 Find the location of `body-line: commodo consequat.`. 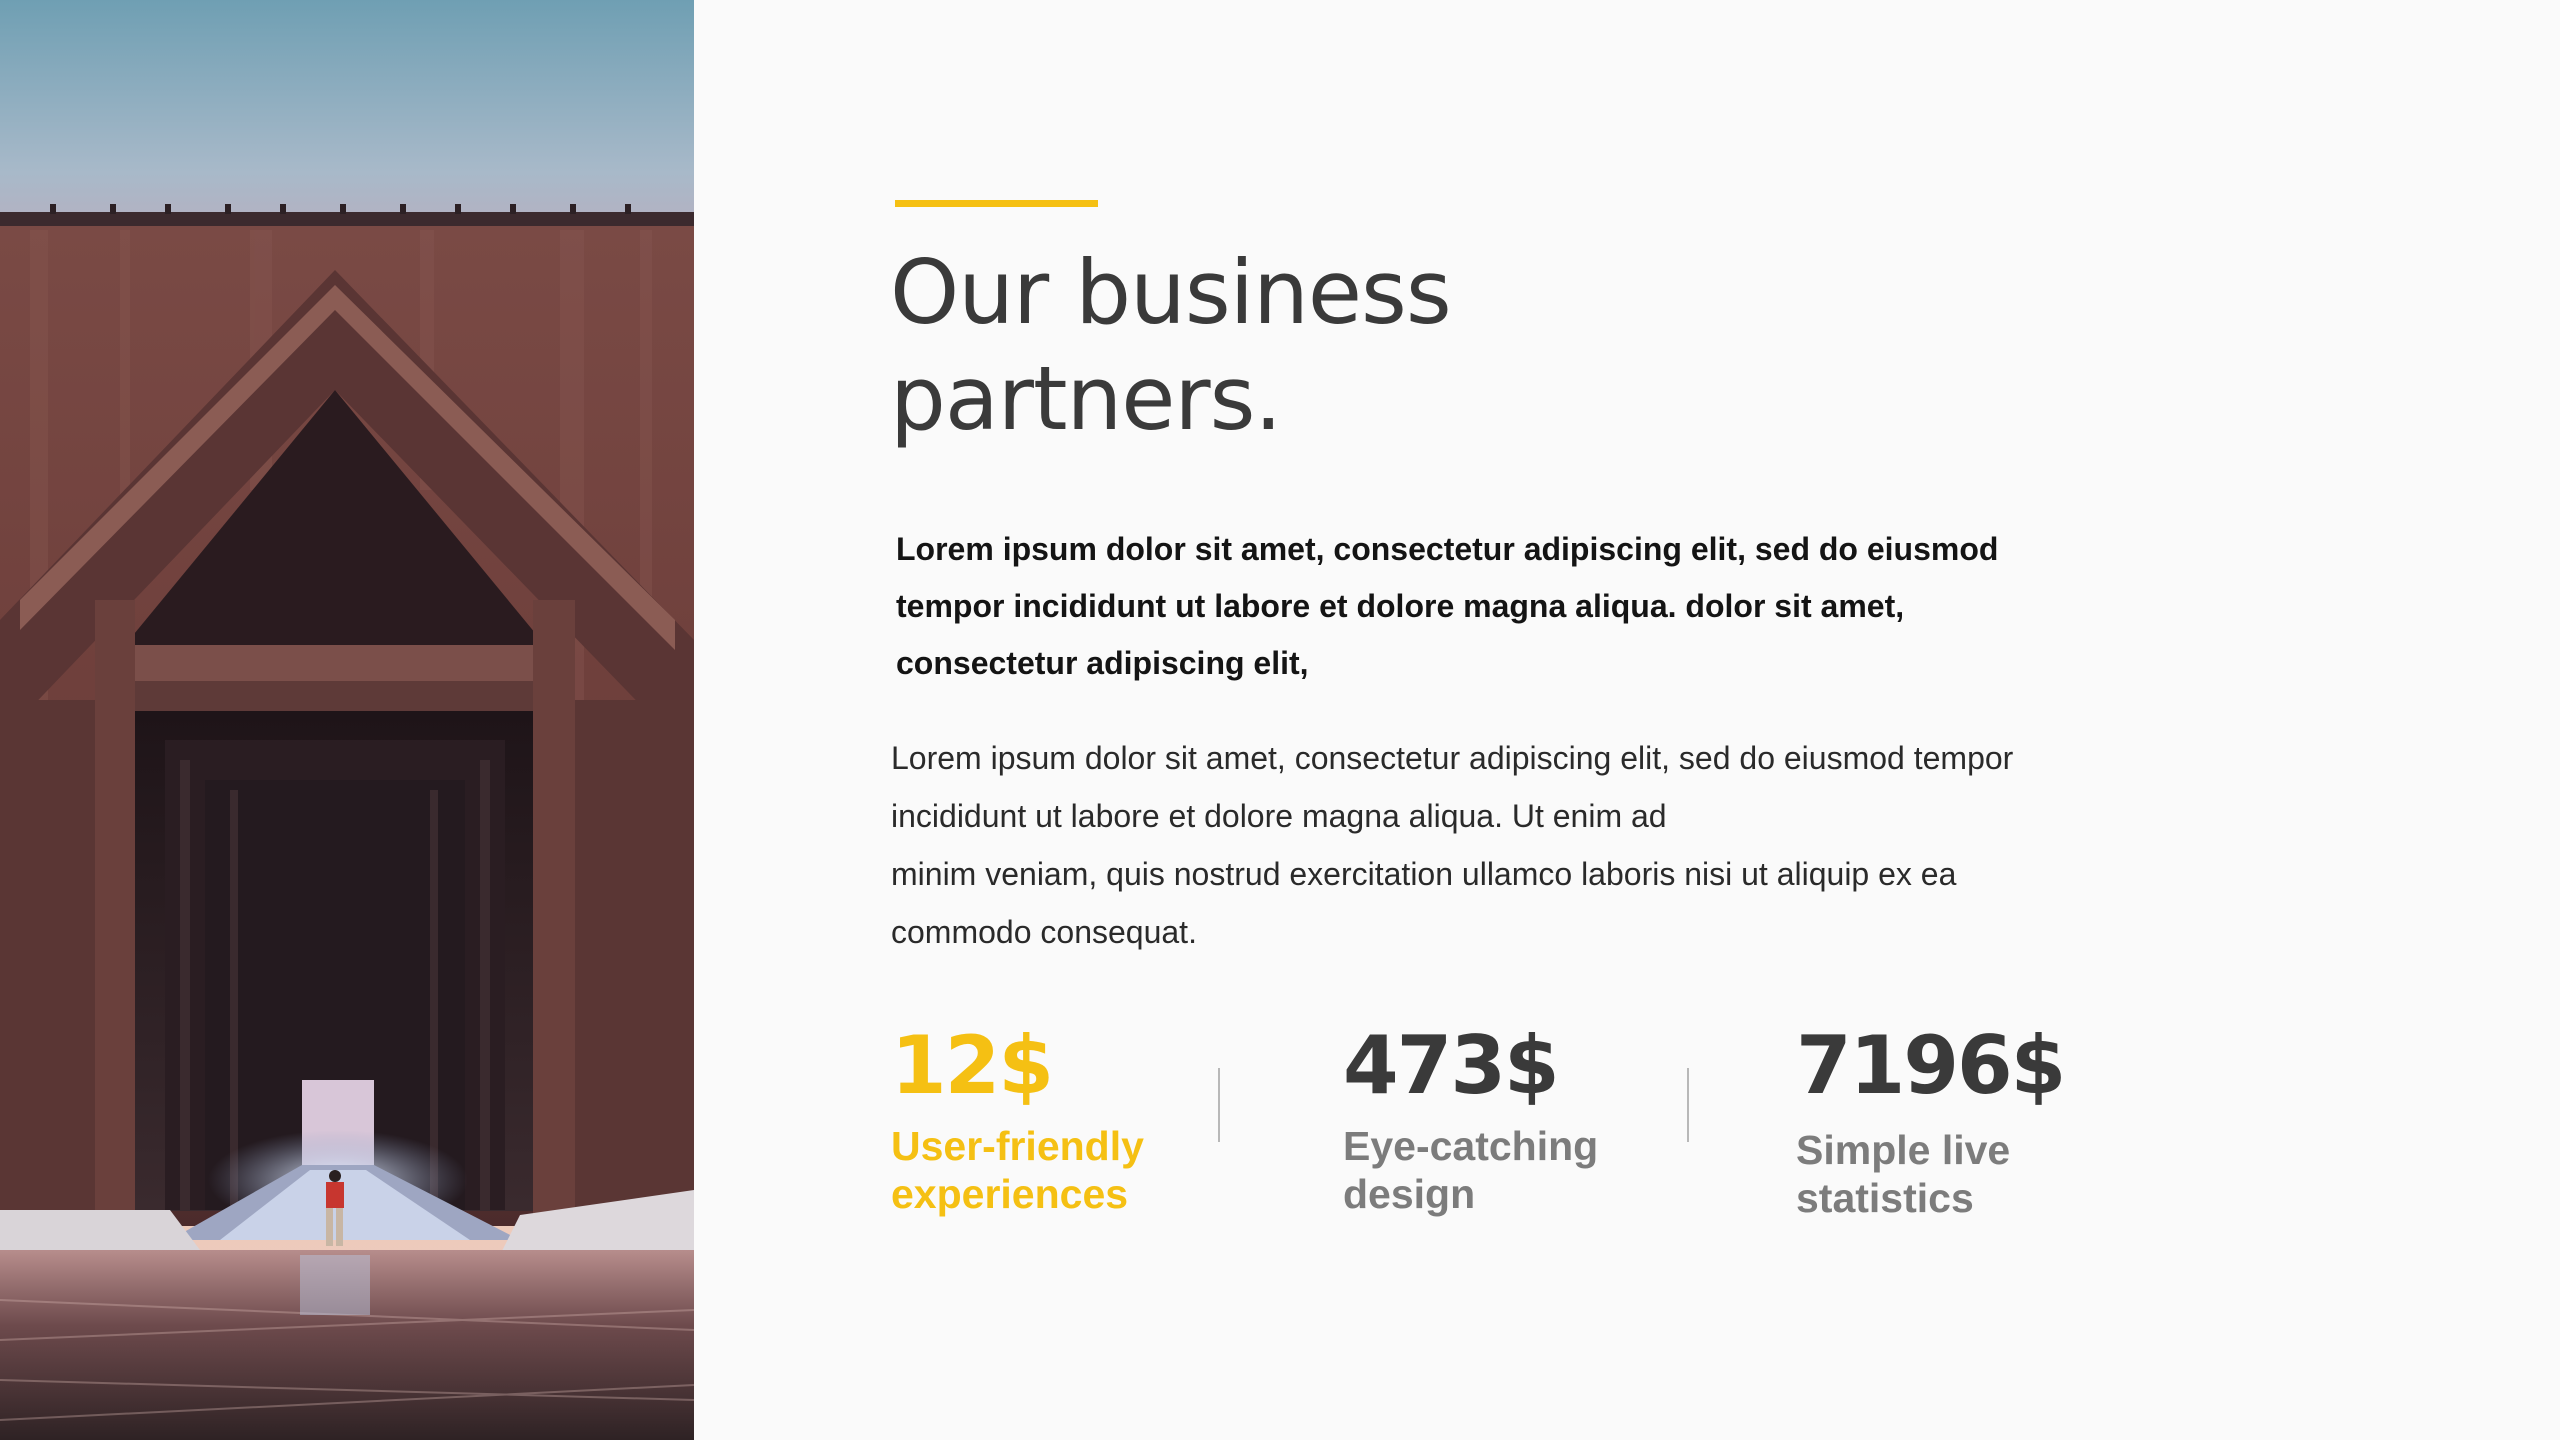

body-line: commodo consequat. is located at coordinates (1044, 932).